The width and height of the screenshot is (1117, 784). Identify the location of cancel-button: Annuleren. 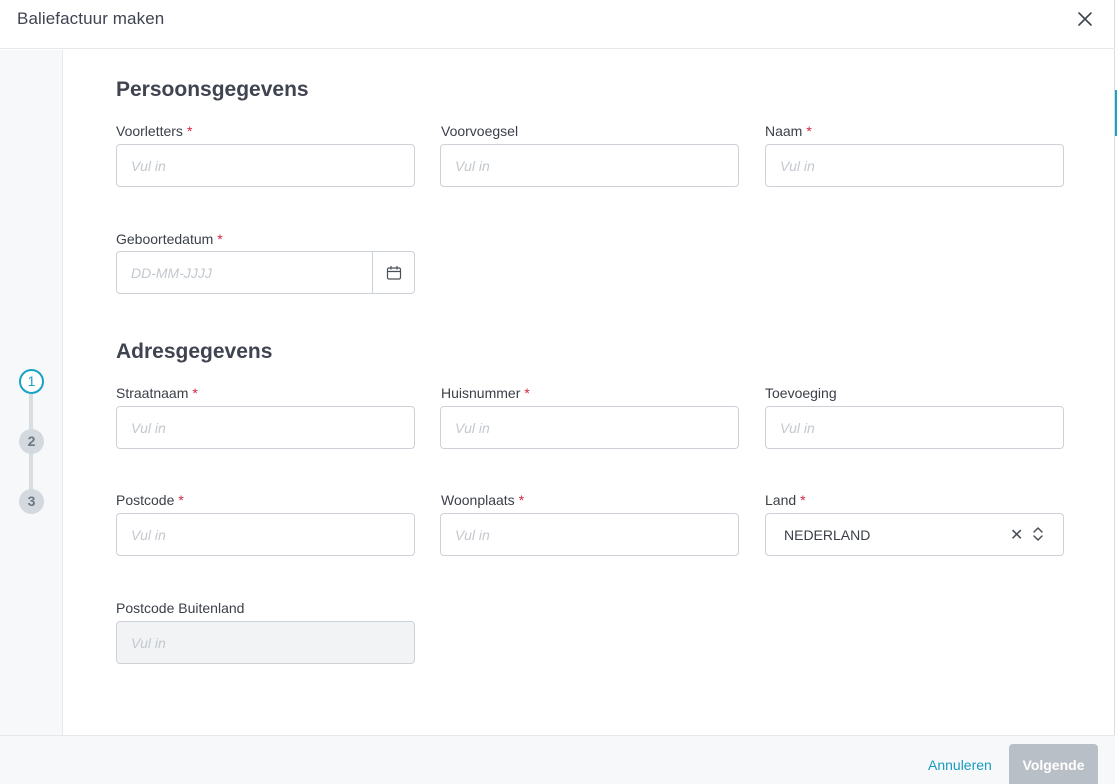
(960, 765).